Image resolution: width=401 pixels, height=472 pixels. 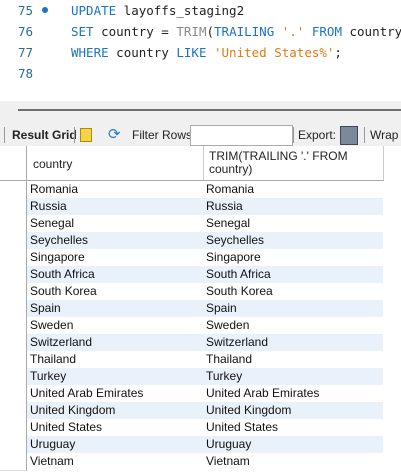 I want to click on cell-country: Seychelles, so click(x=59, y=240).